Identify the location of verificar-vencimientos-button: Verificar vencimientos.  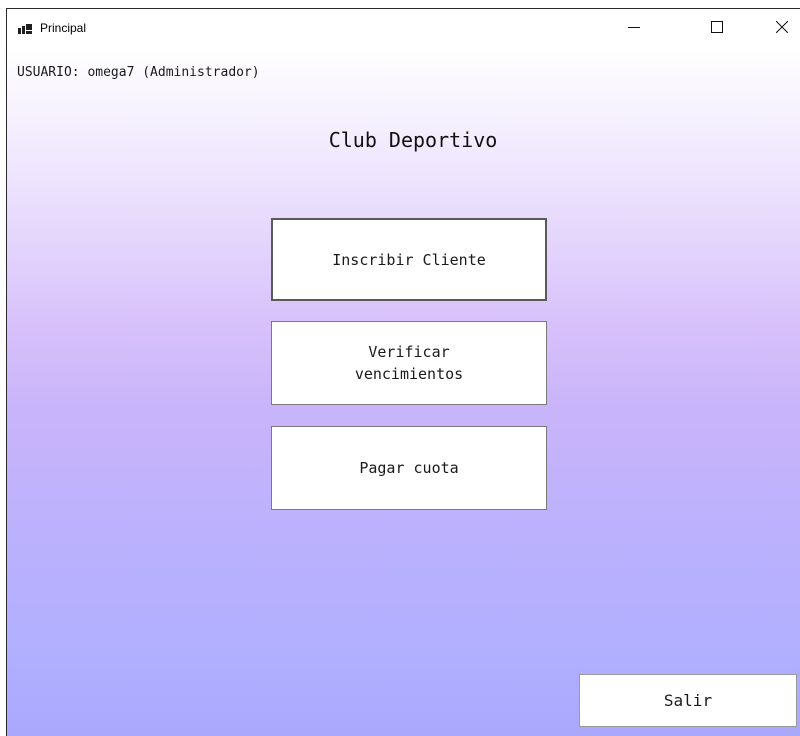
(409, 363).